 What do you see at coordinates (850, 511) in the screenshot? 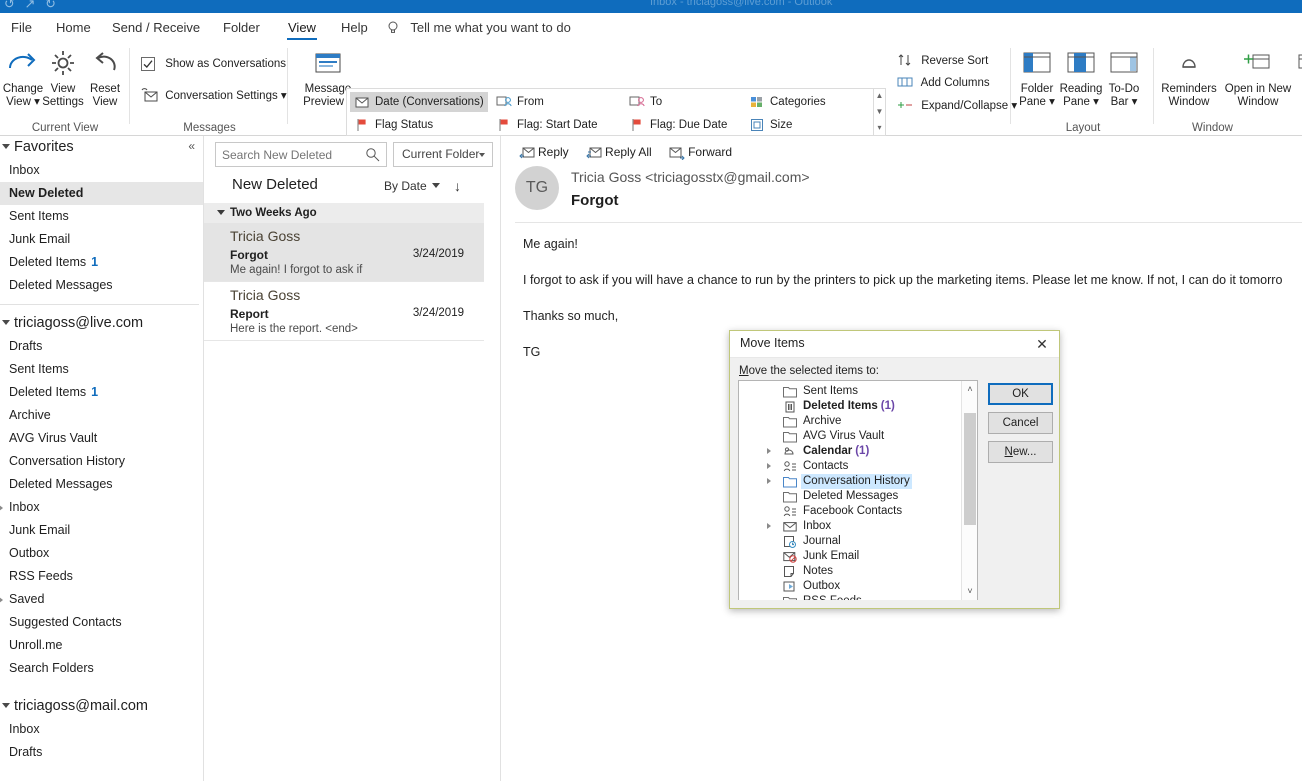
I see `tree-item-facebook-contacts: Facebook Contacts` at bounding box center [850, 511].